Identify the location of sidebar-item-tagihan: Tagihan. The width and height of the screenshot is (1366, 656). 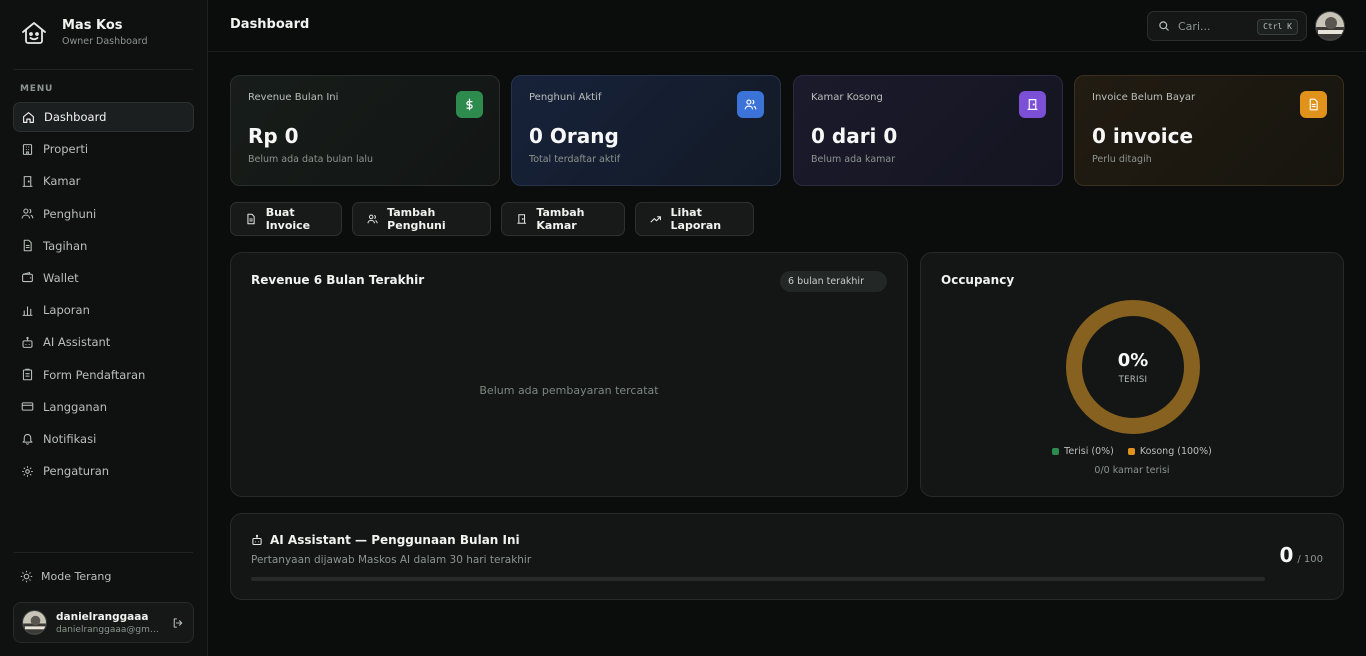
(103, 246).